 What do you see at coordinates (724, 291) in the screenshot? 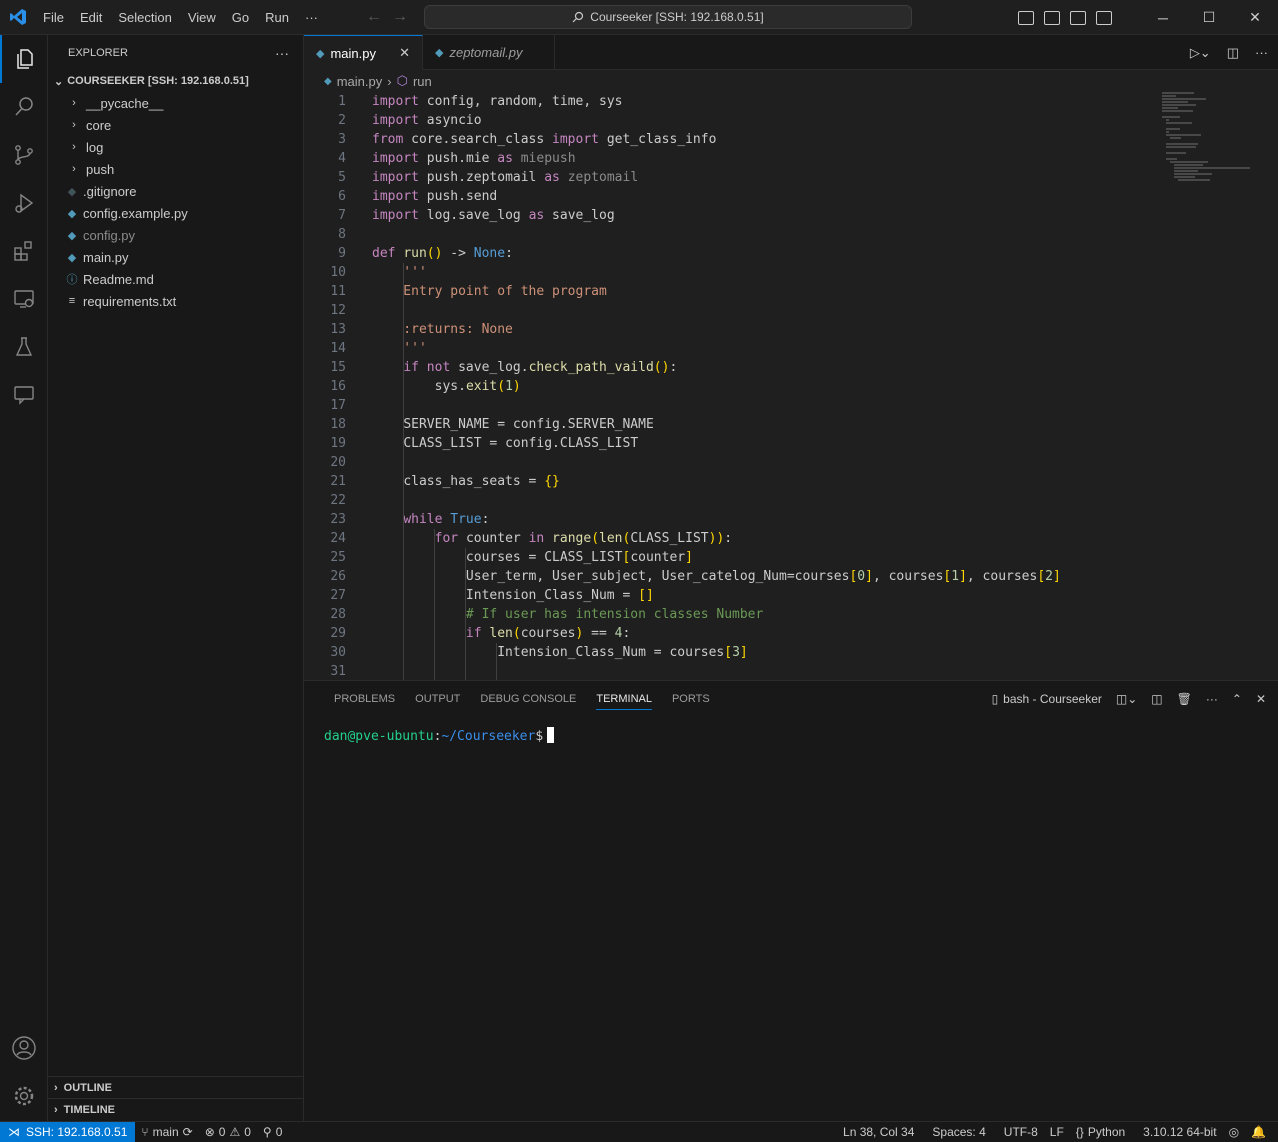
I see `code-line: 11 Entry point of the program` at bounding box center [724, 291].